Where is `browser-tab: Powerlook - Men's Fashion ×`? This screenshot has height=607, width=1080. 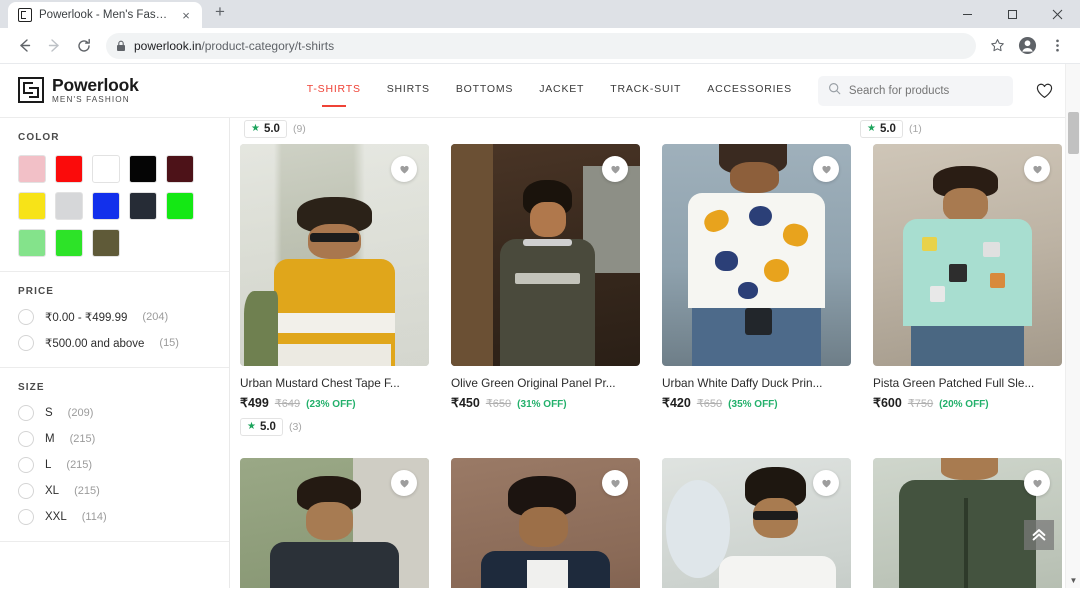 browser-tab: Powerlook - Men's Fashion × is located at coordinates (105, 15).